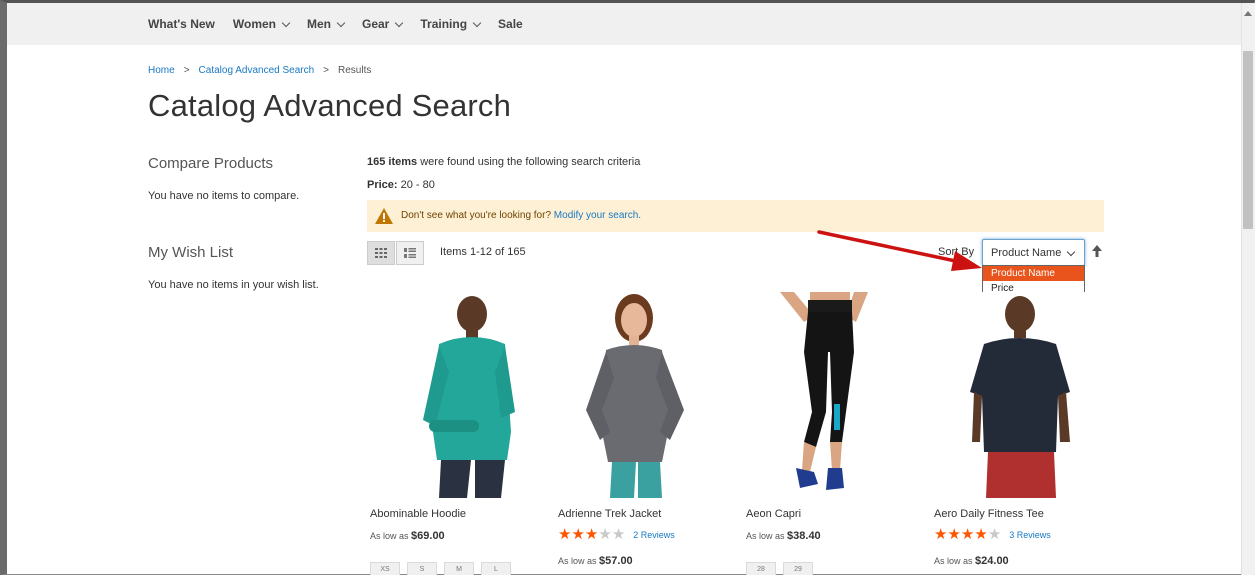  What do you see at coordinates (161, 70) in the screenshot?
I see `breadcrumb-home-link: Home` at bounding box center [161, 70].